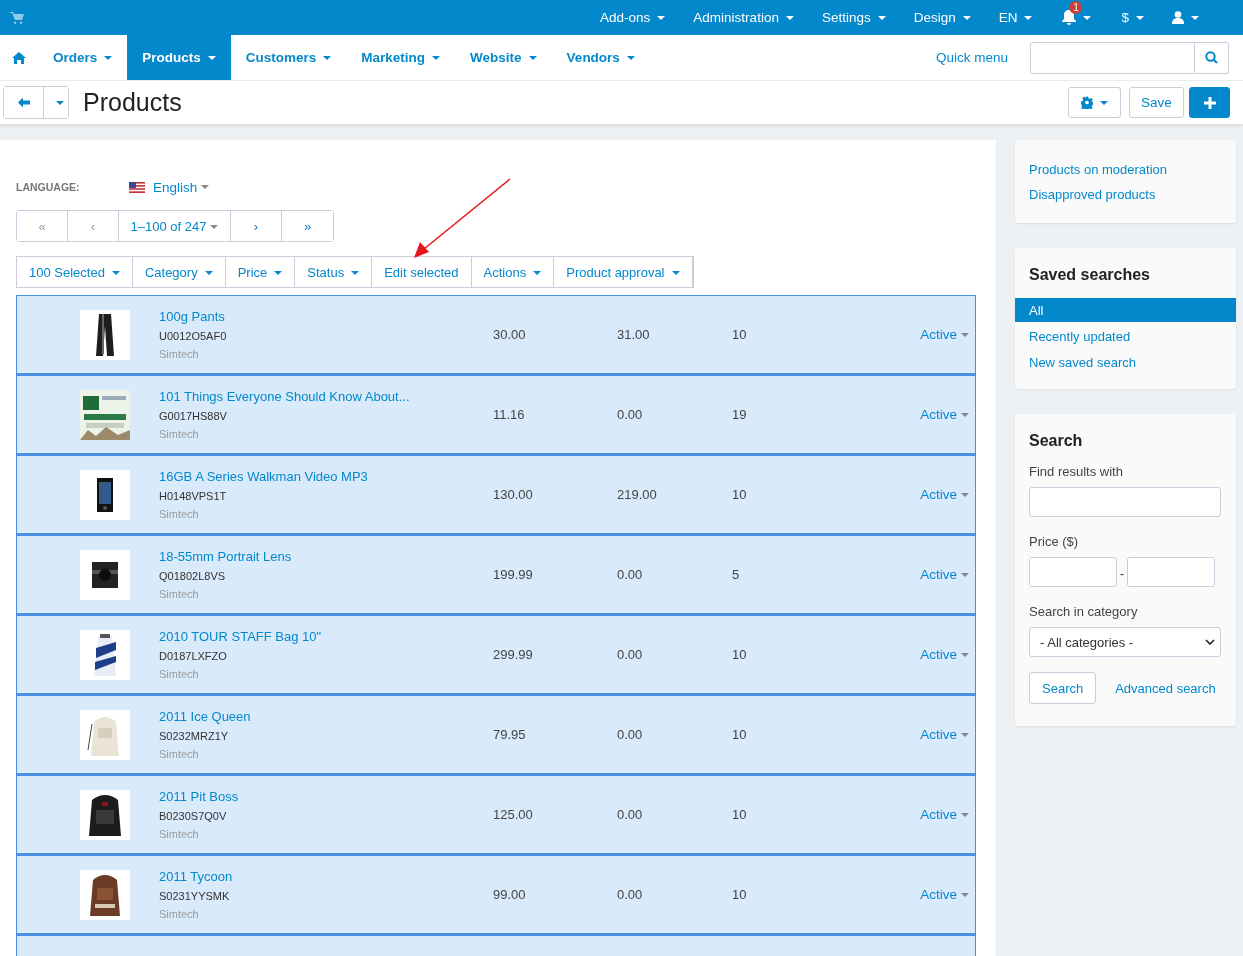  What do you see at coordinates (1165, 688) in the screenshot?
I see `advanced-search-link: Advanced search` at bounding box center [1165, 688].